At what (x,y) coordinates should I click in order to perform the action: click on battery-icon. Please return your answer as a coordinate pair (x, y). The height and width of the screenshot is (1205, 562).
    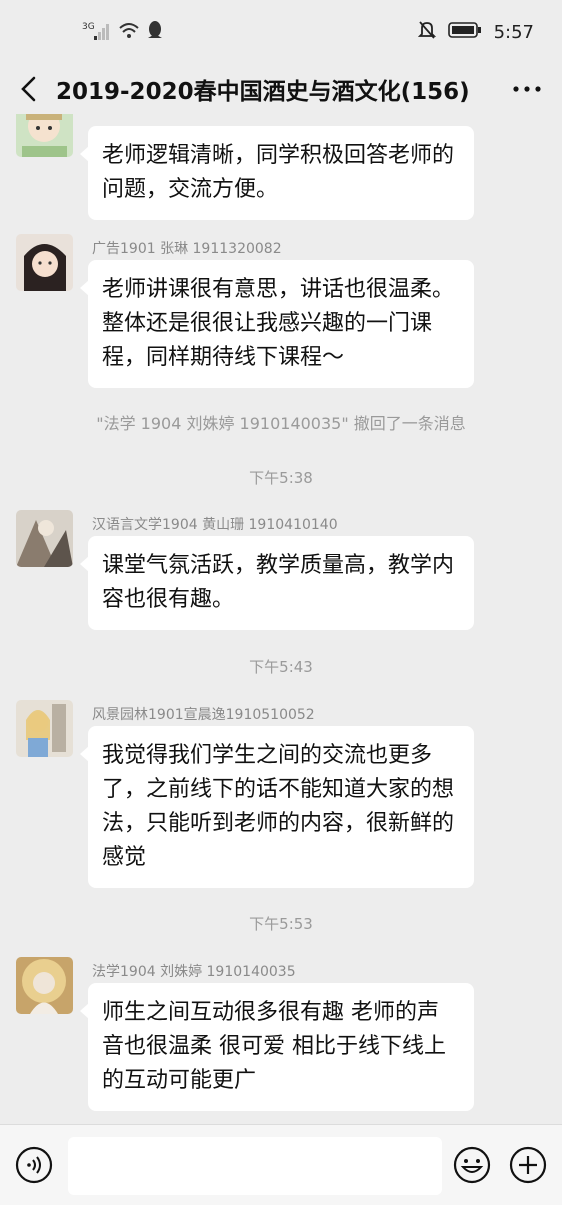
    Looking at the image, I should click on (464, 32).